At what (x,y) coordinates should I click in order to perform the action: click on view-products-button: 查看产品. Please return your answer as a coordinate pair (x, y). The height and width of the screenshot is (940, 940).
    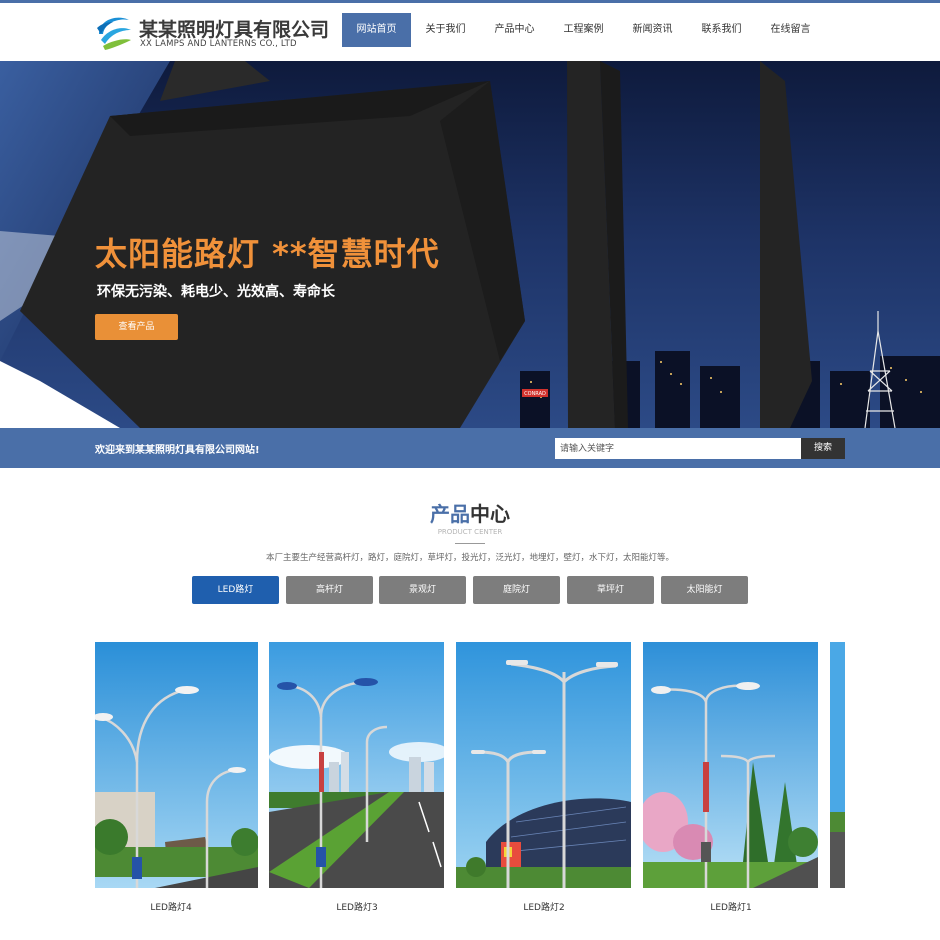
    Looking at the image, I should click on (136, 327).